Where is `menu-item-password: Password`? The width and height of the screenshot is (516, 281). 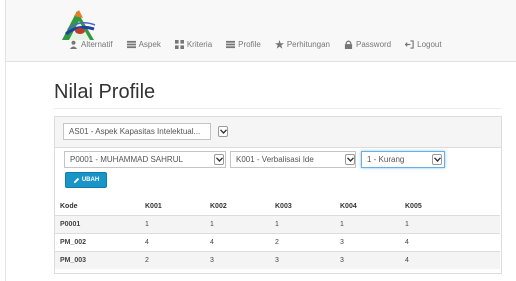
menu-item-password: Password is located at coordinates (367, 44).